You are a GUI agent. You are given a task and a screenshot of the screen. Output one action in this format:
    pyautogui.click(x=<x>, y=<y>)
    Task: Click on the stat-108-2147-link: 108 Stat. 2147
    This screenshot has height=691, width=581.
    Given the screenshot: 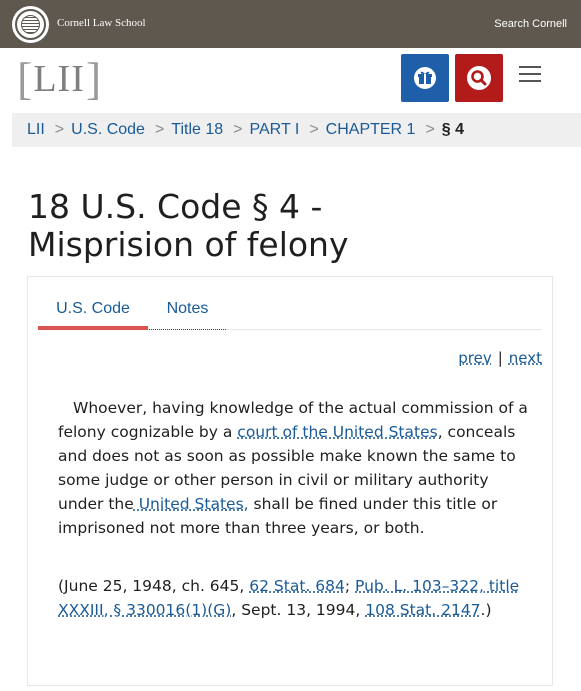 What is the action you would take?
    pyautogui.click(x=422, y=610)
    